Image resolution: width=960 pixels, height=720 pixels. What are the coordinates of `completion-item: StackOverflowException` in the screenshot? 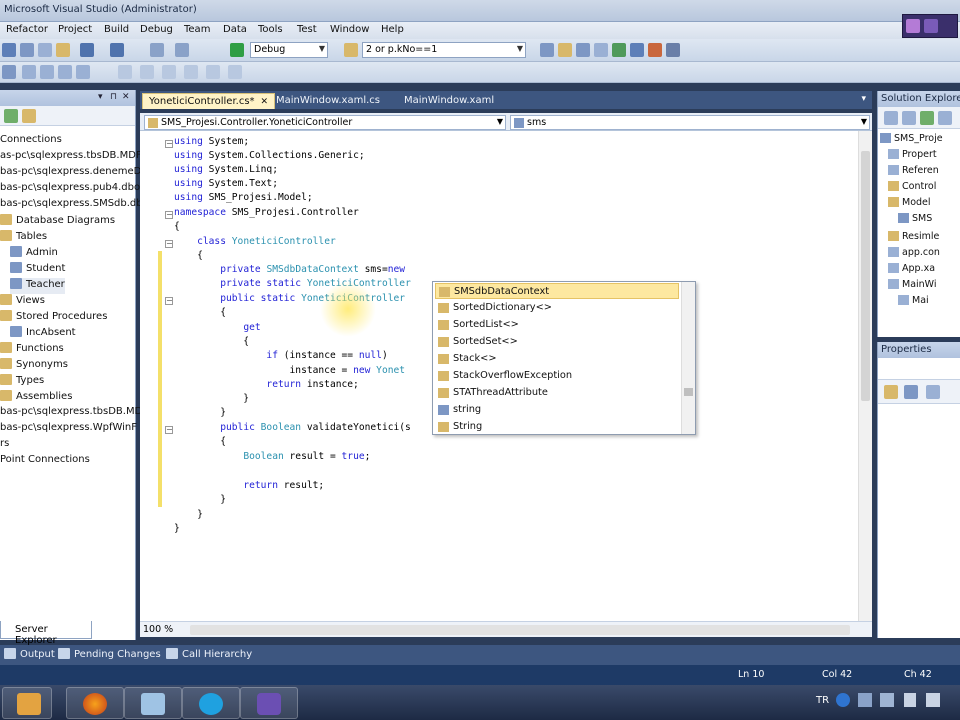 It's located at (557, 376).